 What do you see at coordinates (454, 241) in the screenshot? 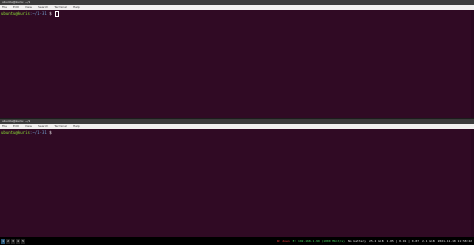
I see `status-item: 2021-11-18 11:58:22` at bounding box center [454, 241].